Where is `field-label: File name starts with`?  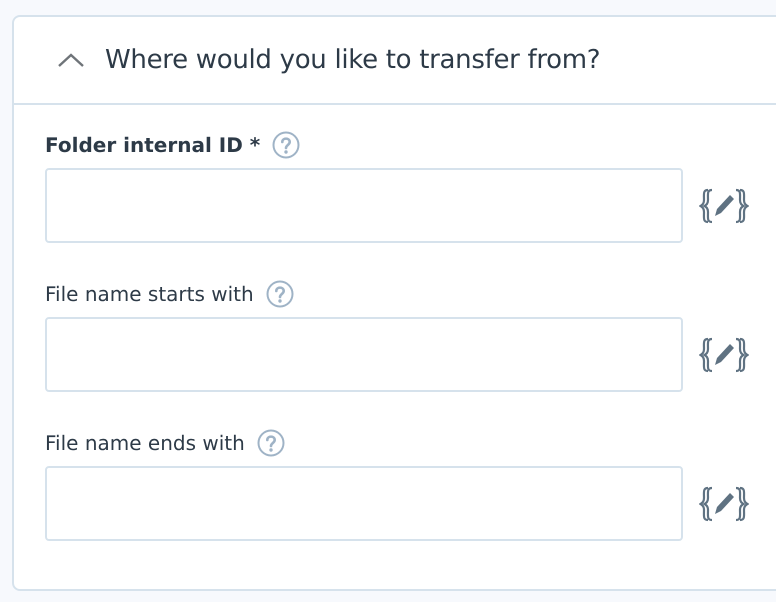 field-label: File name starts with is located at coordinates (149, 294).